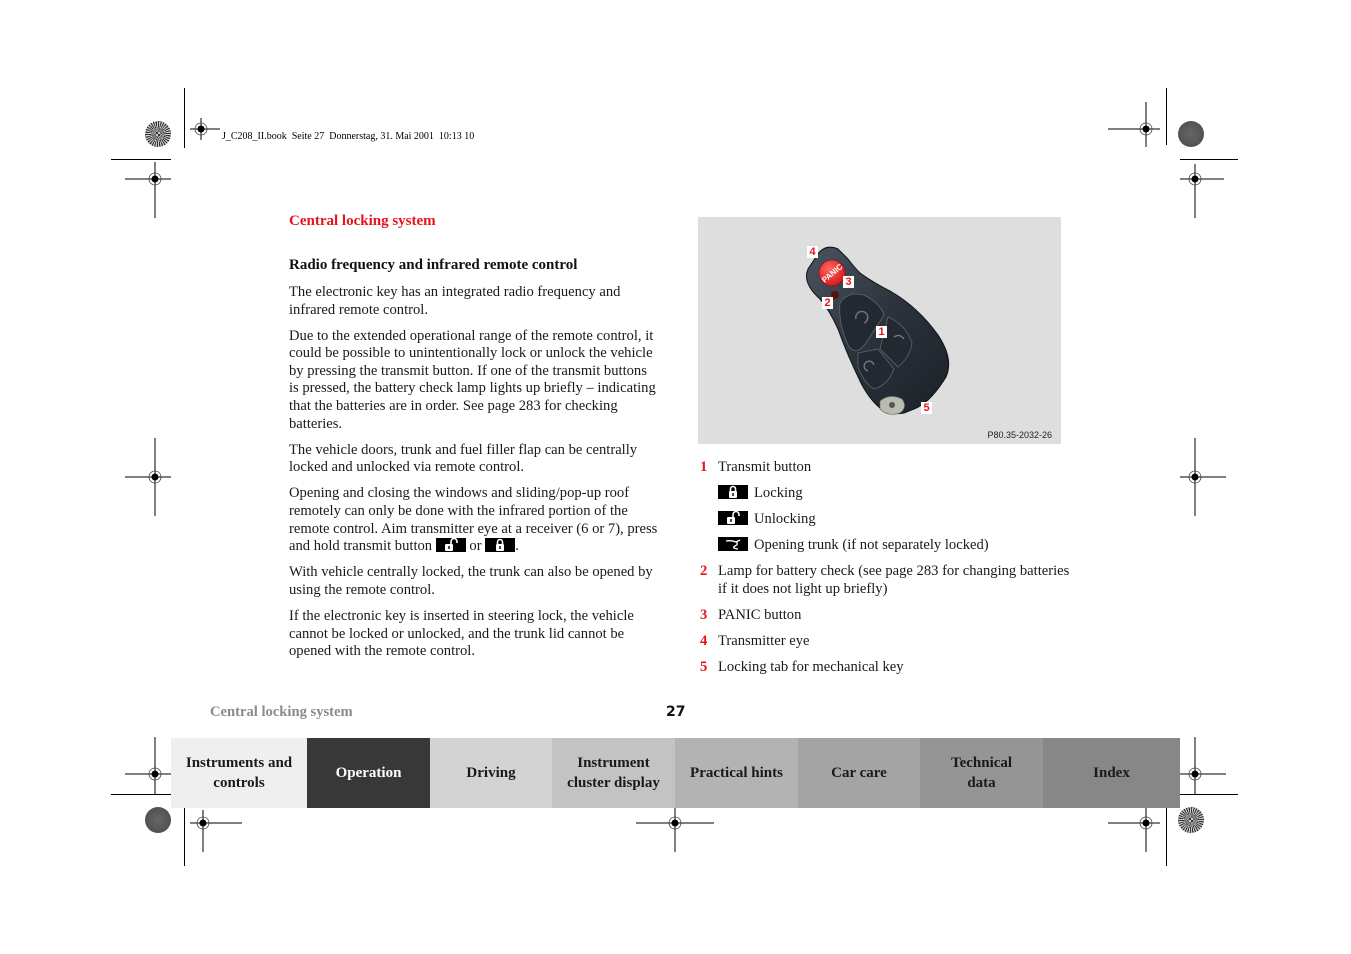 This screenshot has height=954, width=1351. I want to click on legend-item: 4 Transmitter eye, so click(885, 642).